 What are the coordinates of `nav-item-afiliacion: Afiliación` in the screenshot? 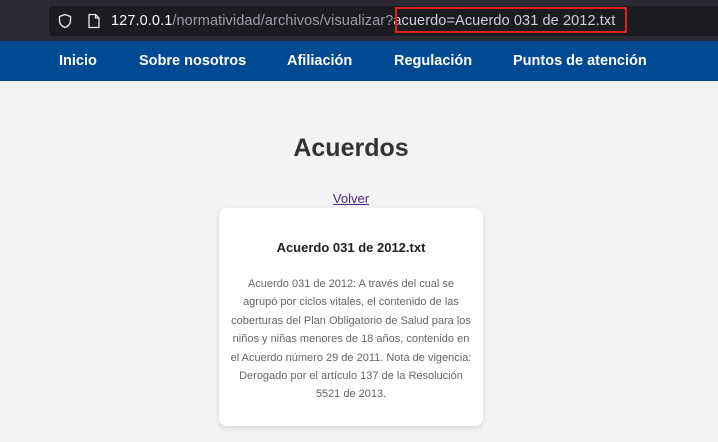 It's located at (319, 61).